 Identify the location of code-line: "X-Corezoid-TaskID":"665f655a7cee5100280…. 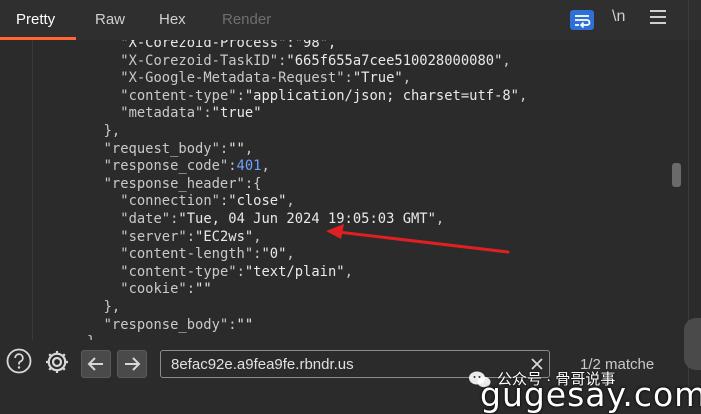
(315, 62).